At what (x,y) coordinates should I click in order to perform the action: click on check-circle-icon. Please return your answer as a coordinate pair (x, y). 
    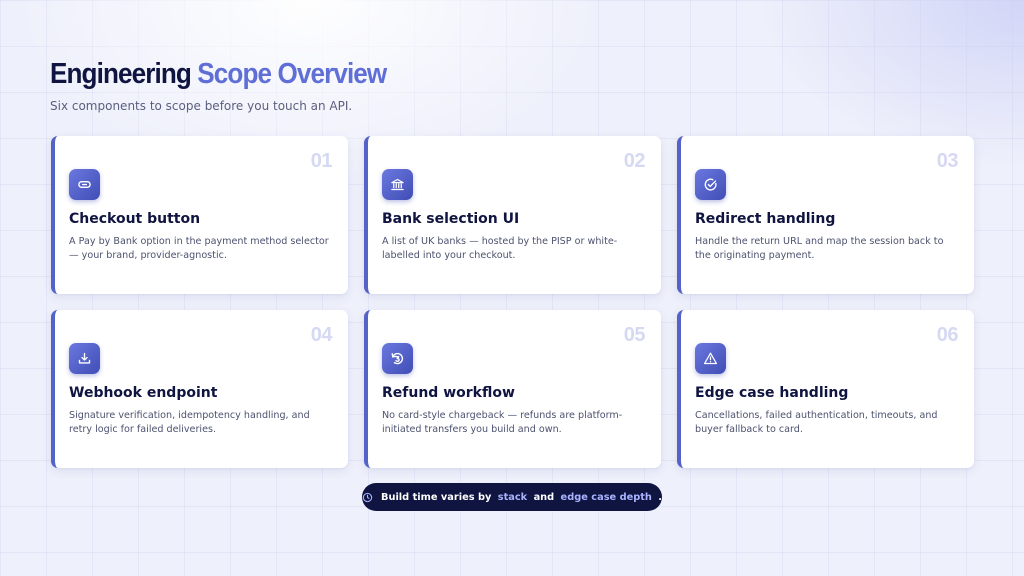
    Looking at the image, I should click on (710, 184).